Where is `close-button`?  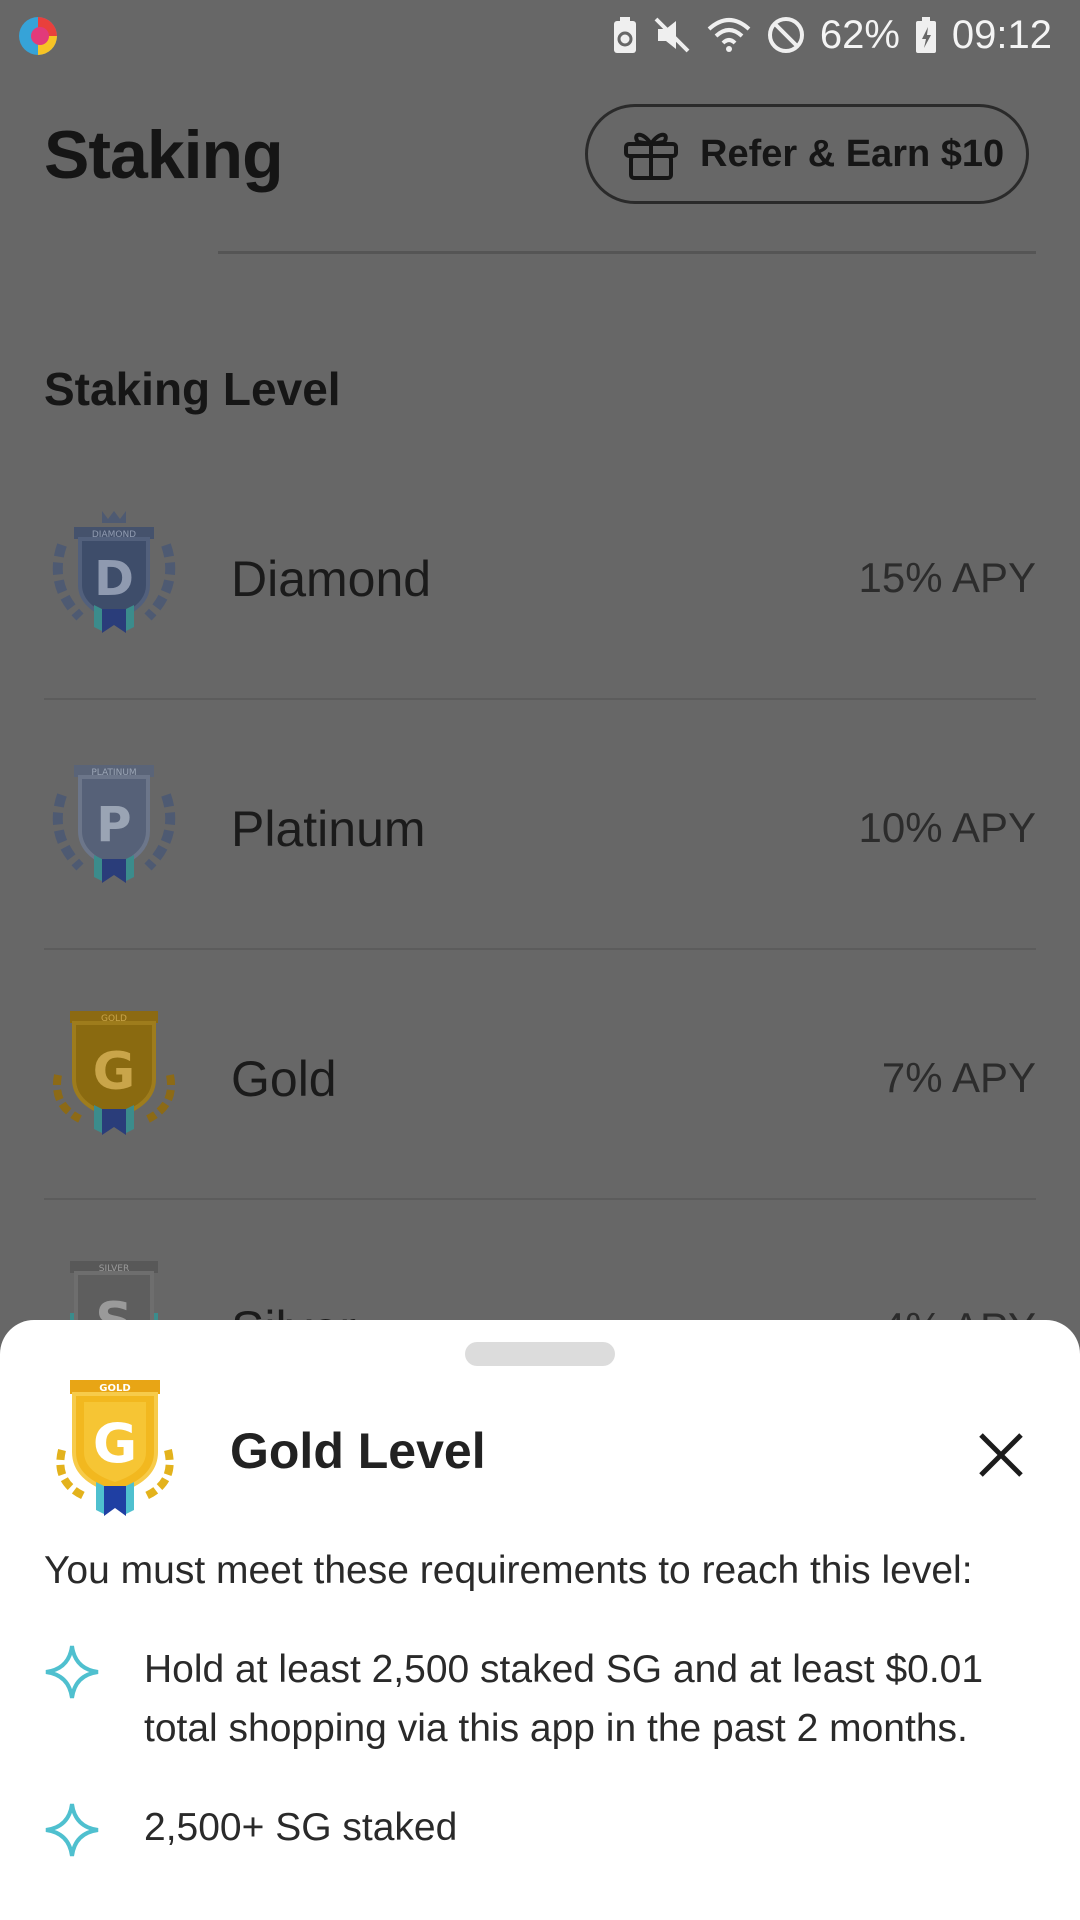
close-button is located at coordinates (1001, 1455).